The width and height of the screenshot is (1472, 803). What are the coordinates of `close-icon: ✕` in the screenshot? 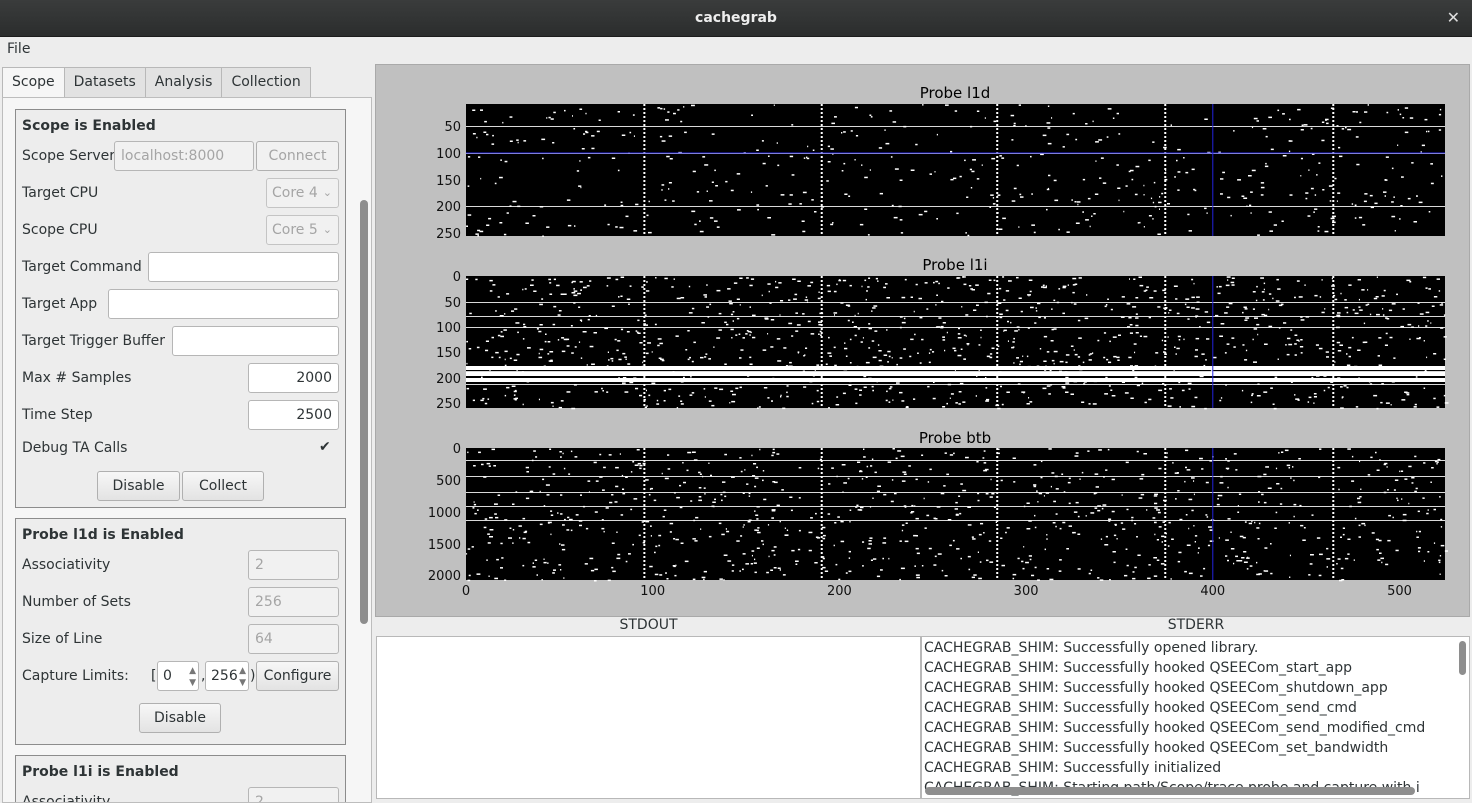 It's located at (1453, 17).